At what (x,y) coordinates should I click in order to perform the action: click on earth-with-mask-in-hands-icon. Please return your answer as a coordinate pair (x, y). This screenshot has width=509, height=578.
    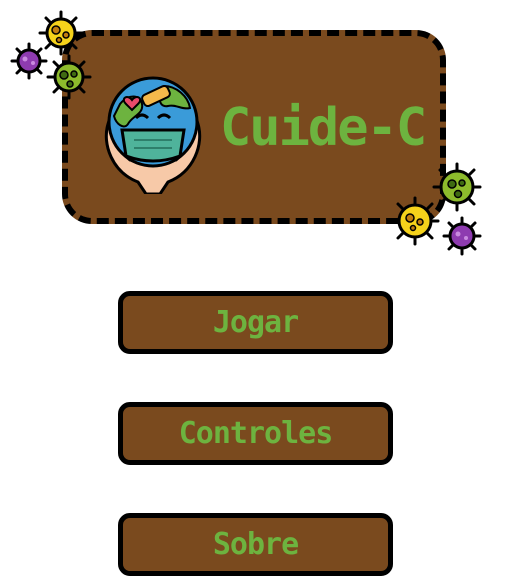
    Looking at the image, I should click on (153, 135).